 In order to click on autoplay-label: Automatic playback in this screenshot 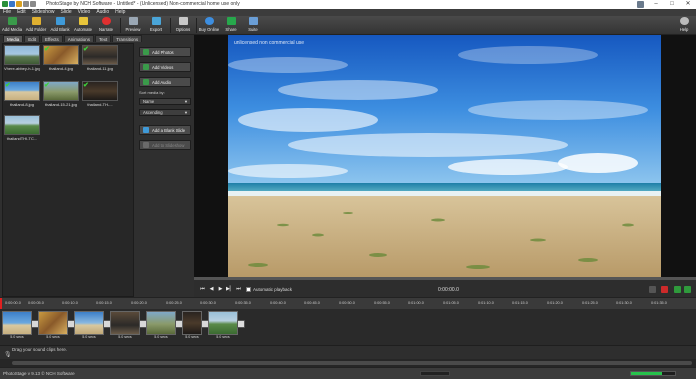, I will do `click(273, 289)`.